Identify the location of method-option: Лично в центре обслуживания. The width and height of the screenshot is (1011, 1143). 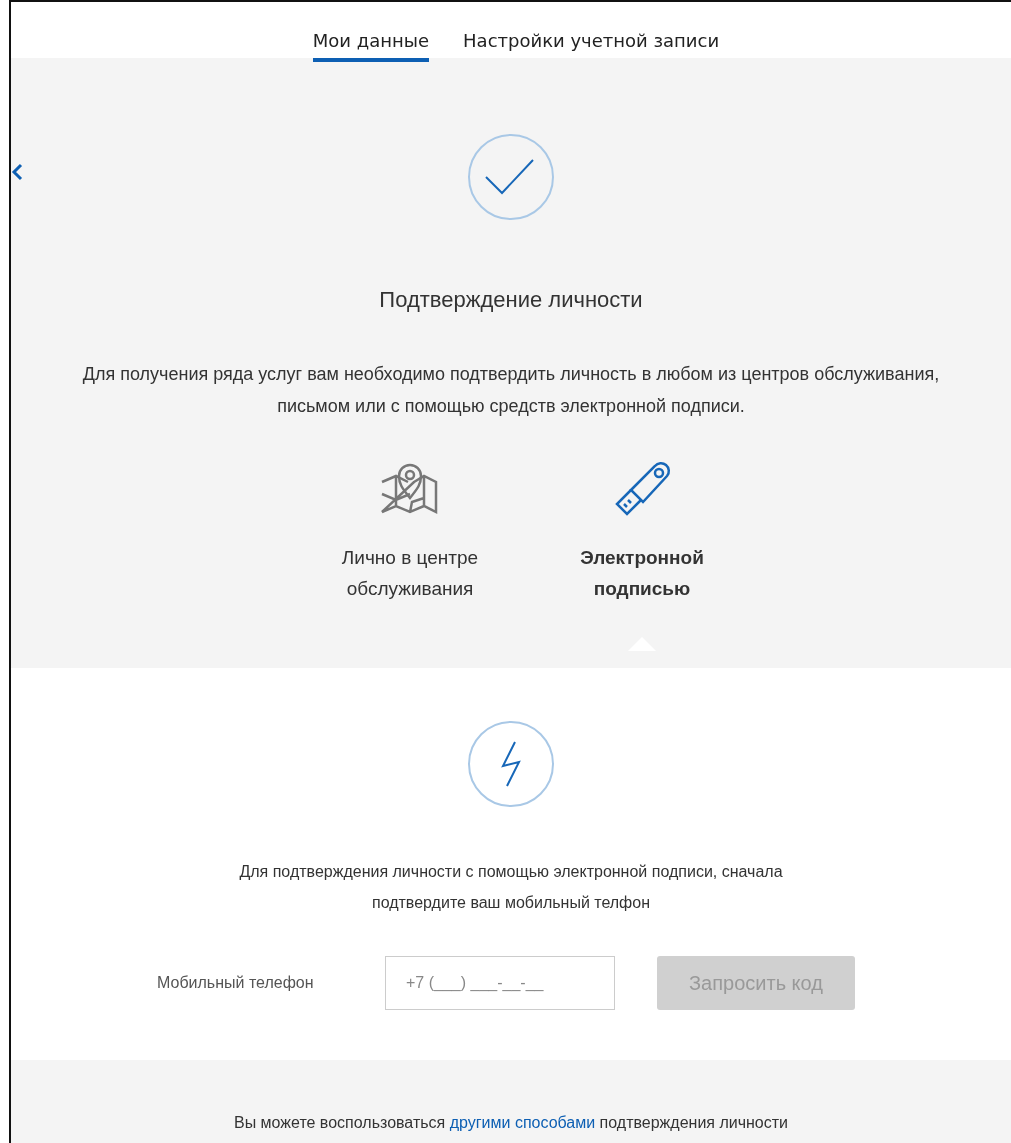
(410, 532).